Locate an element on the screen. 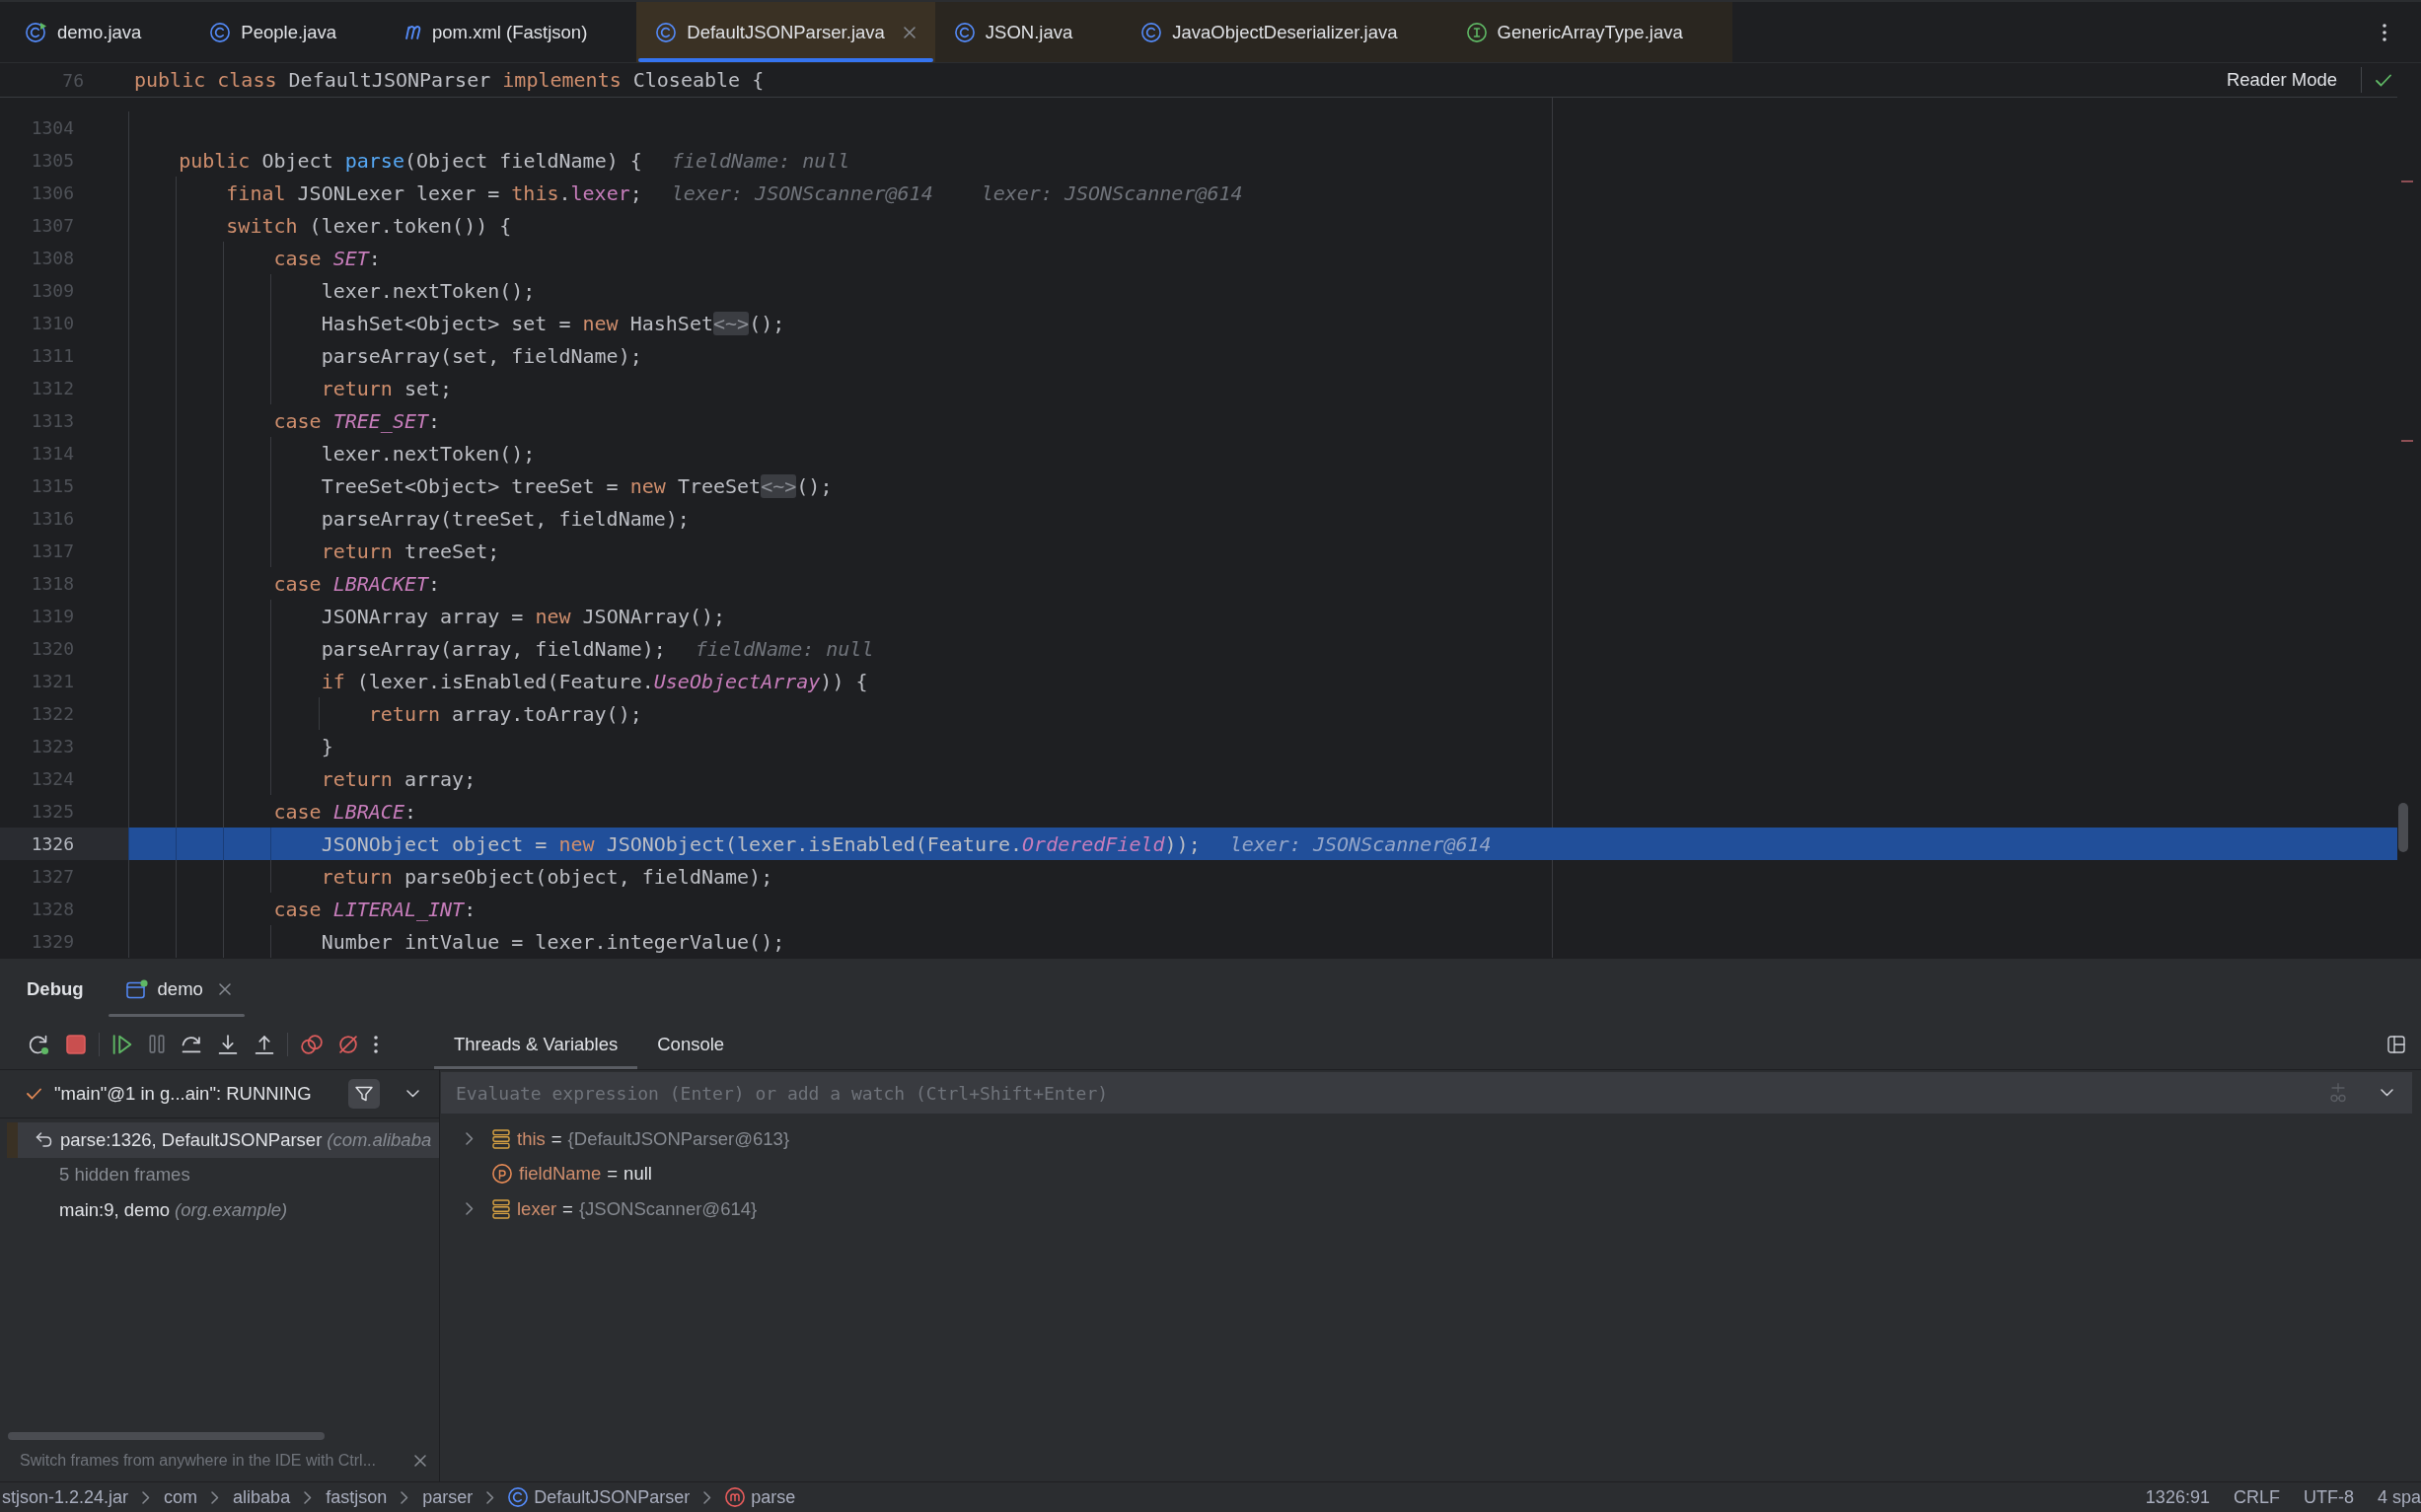 The width and height of the screenshot is (2421, 1512). stack-frame: parse:1326, DefaultJSONParser (com.alibaba is located at coordinates (228, 1140).